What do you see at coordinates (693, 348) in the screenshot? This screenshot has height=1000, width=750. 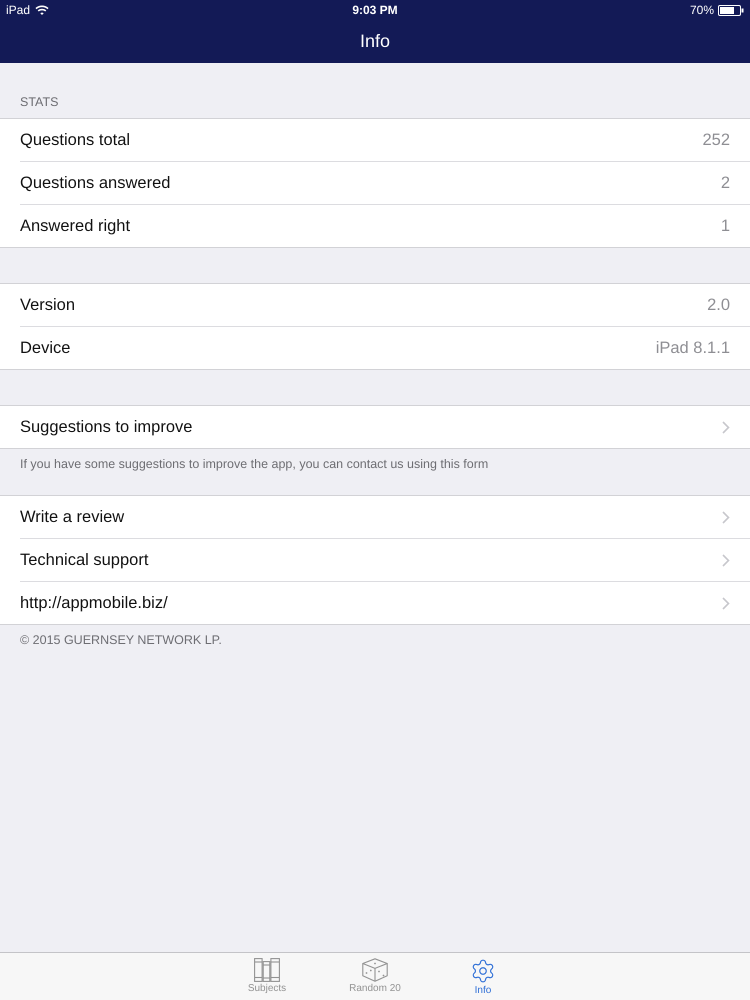 I see `row-value: iPad 8.1.1` at bounding box center [693, 348].